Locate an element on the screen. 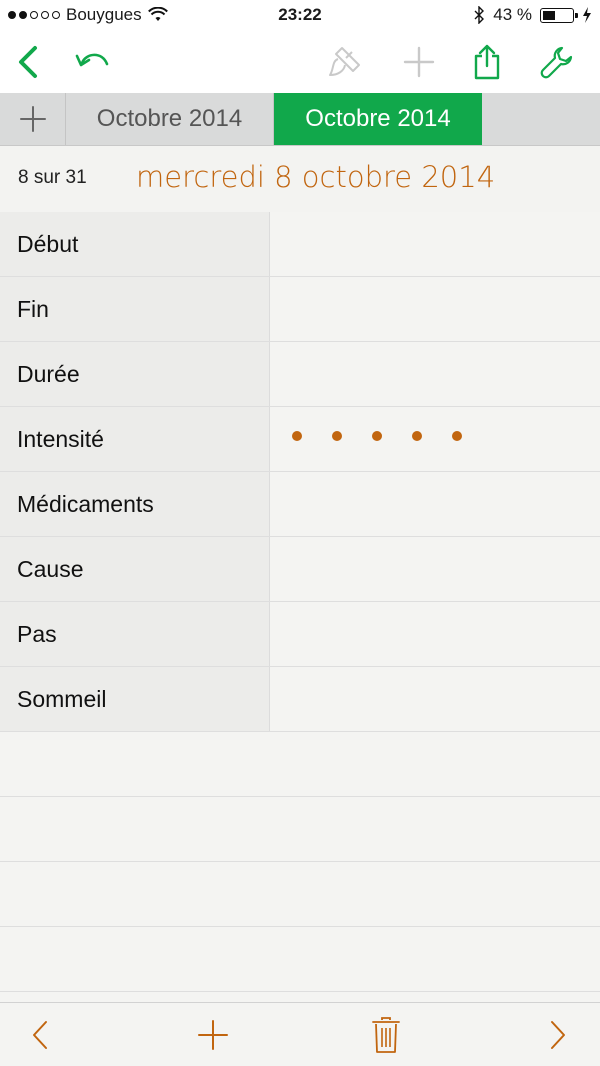 The image size is (600, 1066). chevron-left-icon is located at coordinates (40, 1035).